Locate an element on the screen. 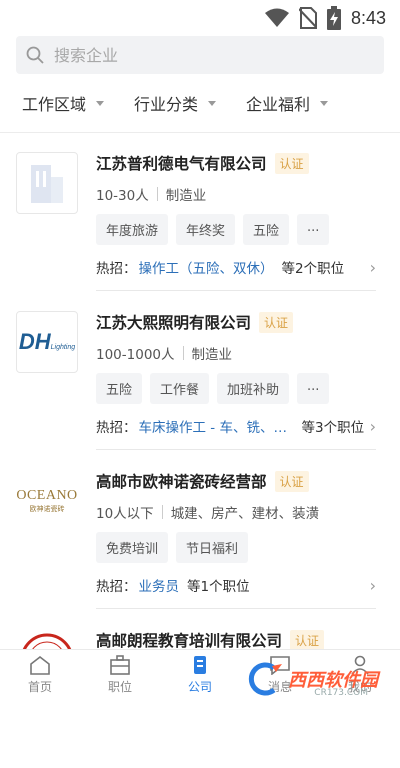 The image size is (400, 768). logo-text-main: OCEANO is located at coordinates (47, 495).